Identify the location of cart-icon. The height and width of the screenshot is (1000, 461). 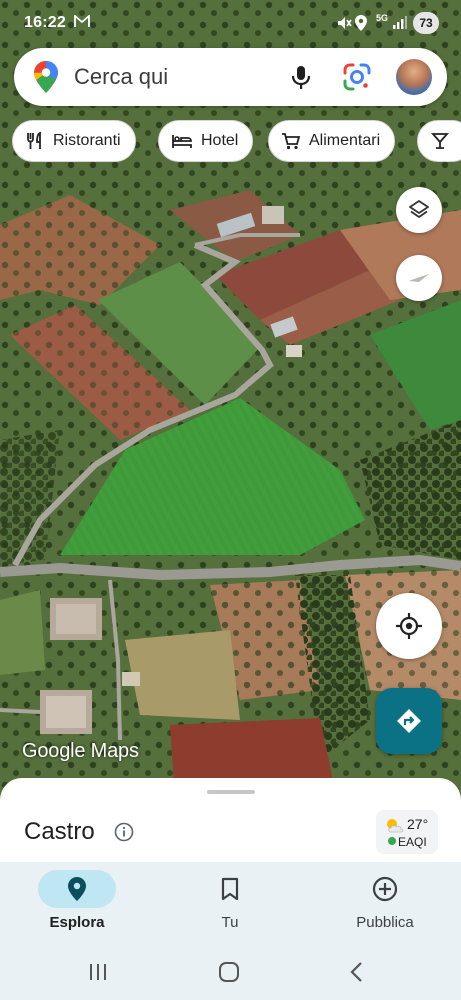
(291, 141).